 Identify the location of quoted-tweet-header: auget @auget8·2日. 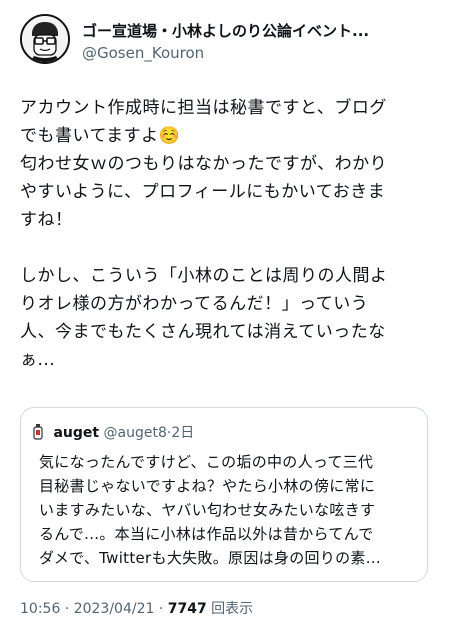
(113, 432).